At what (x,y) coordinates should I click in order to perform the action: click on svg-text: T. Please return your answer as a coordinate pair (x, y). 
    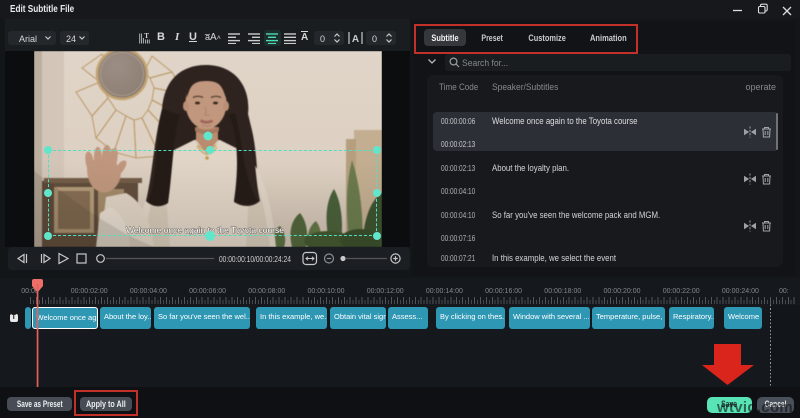
    Looking at the image, I should click on (146, 36).